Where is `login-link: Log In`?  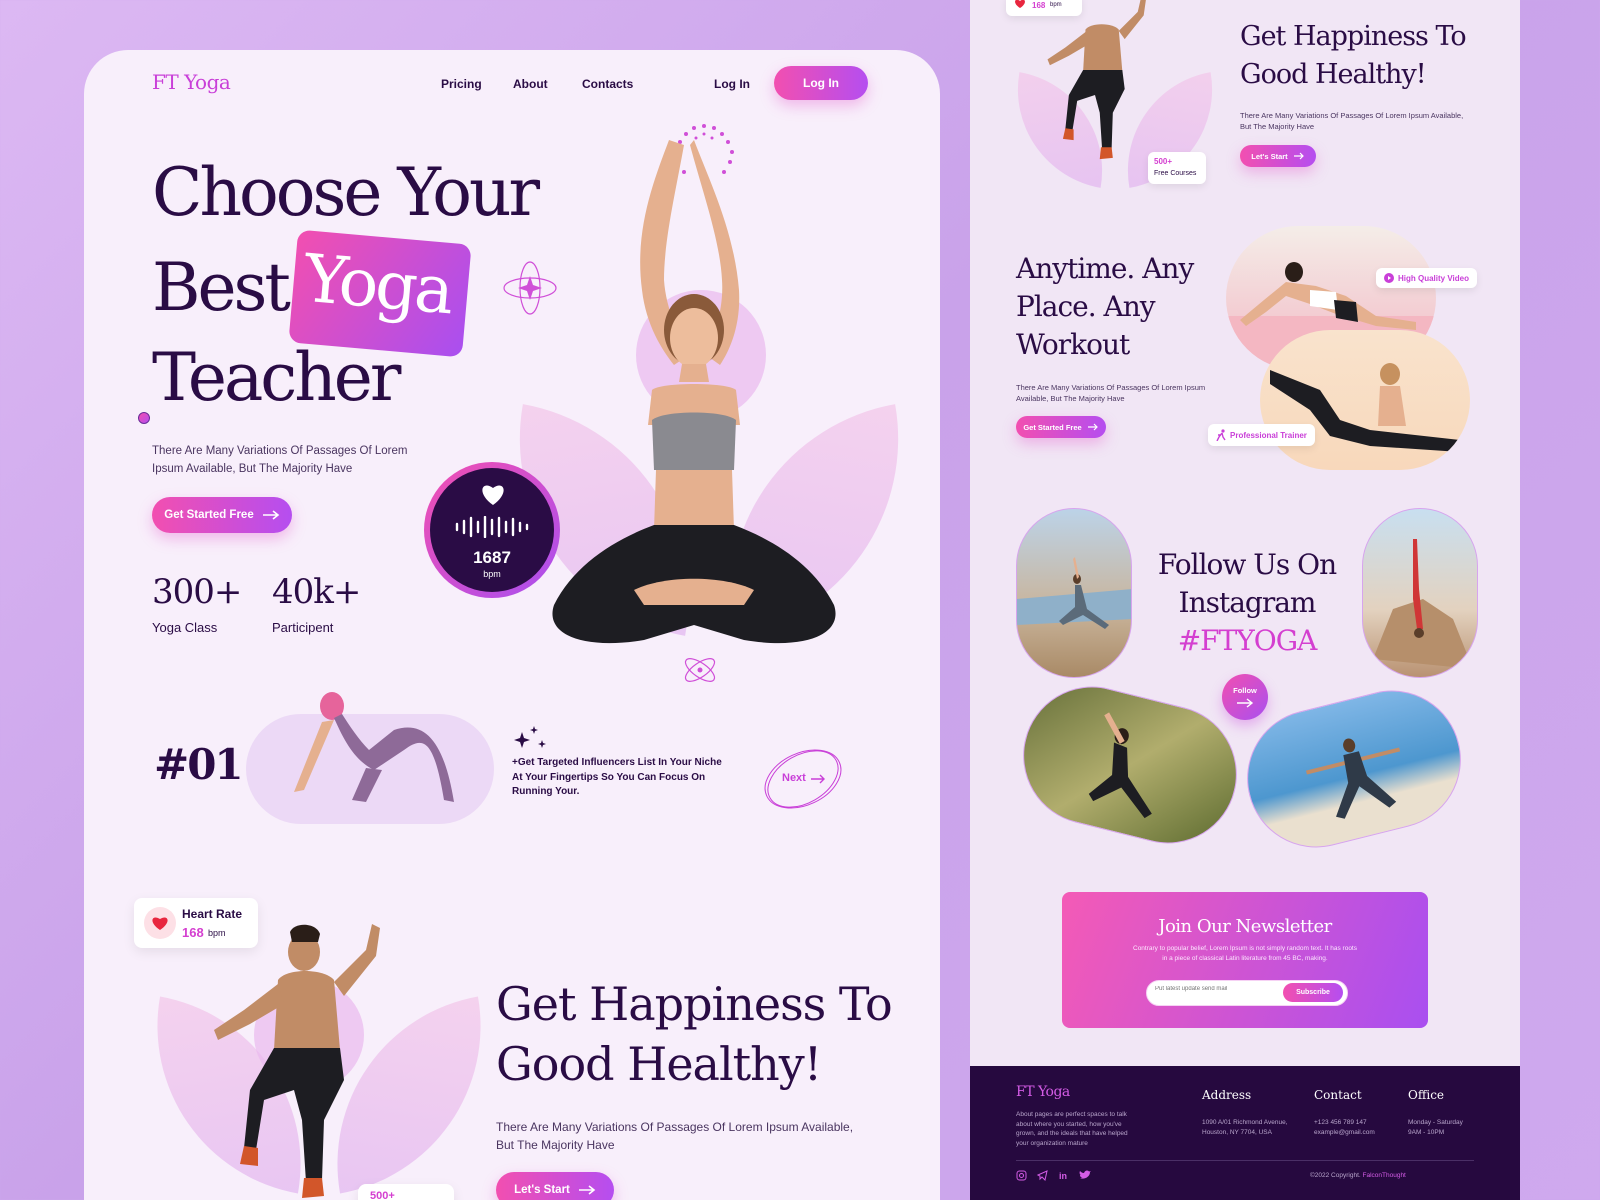
login-link: Log In is located at coordinates (732, 84).